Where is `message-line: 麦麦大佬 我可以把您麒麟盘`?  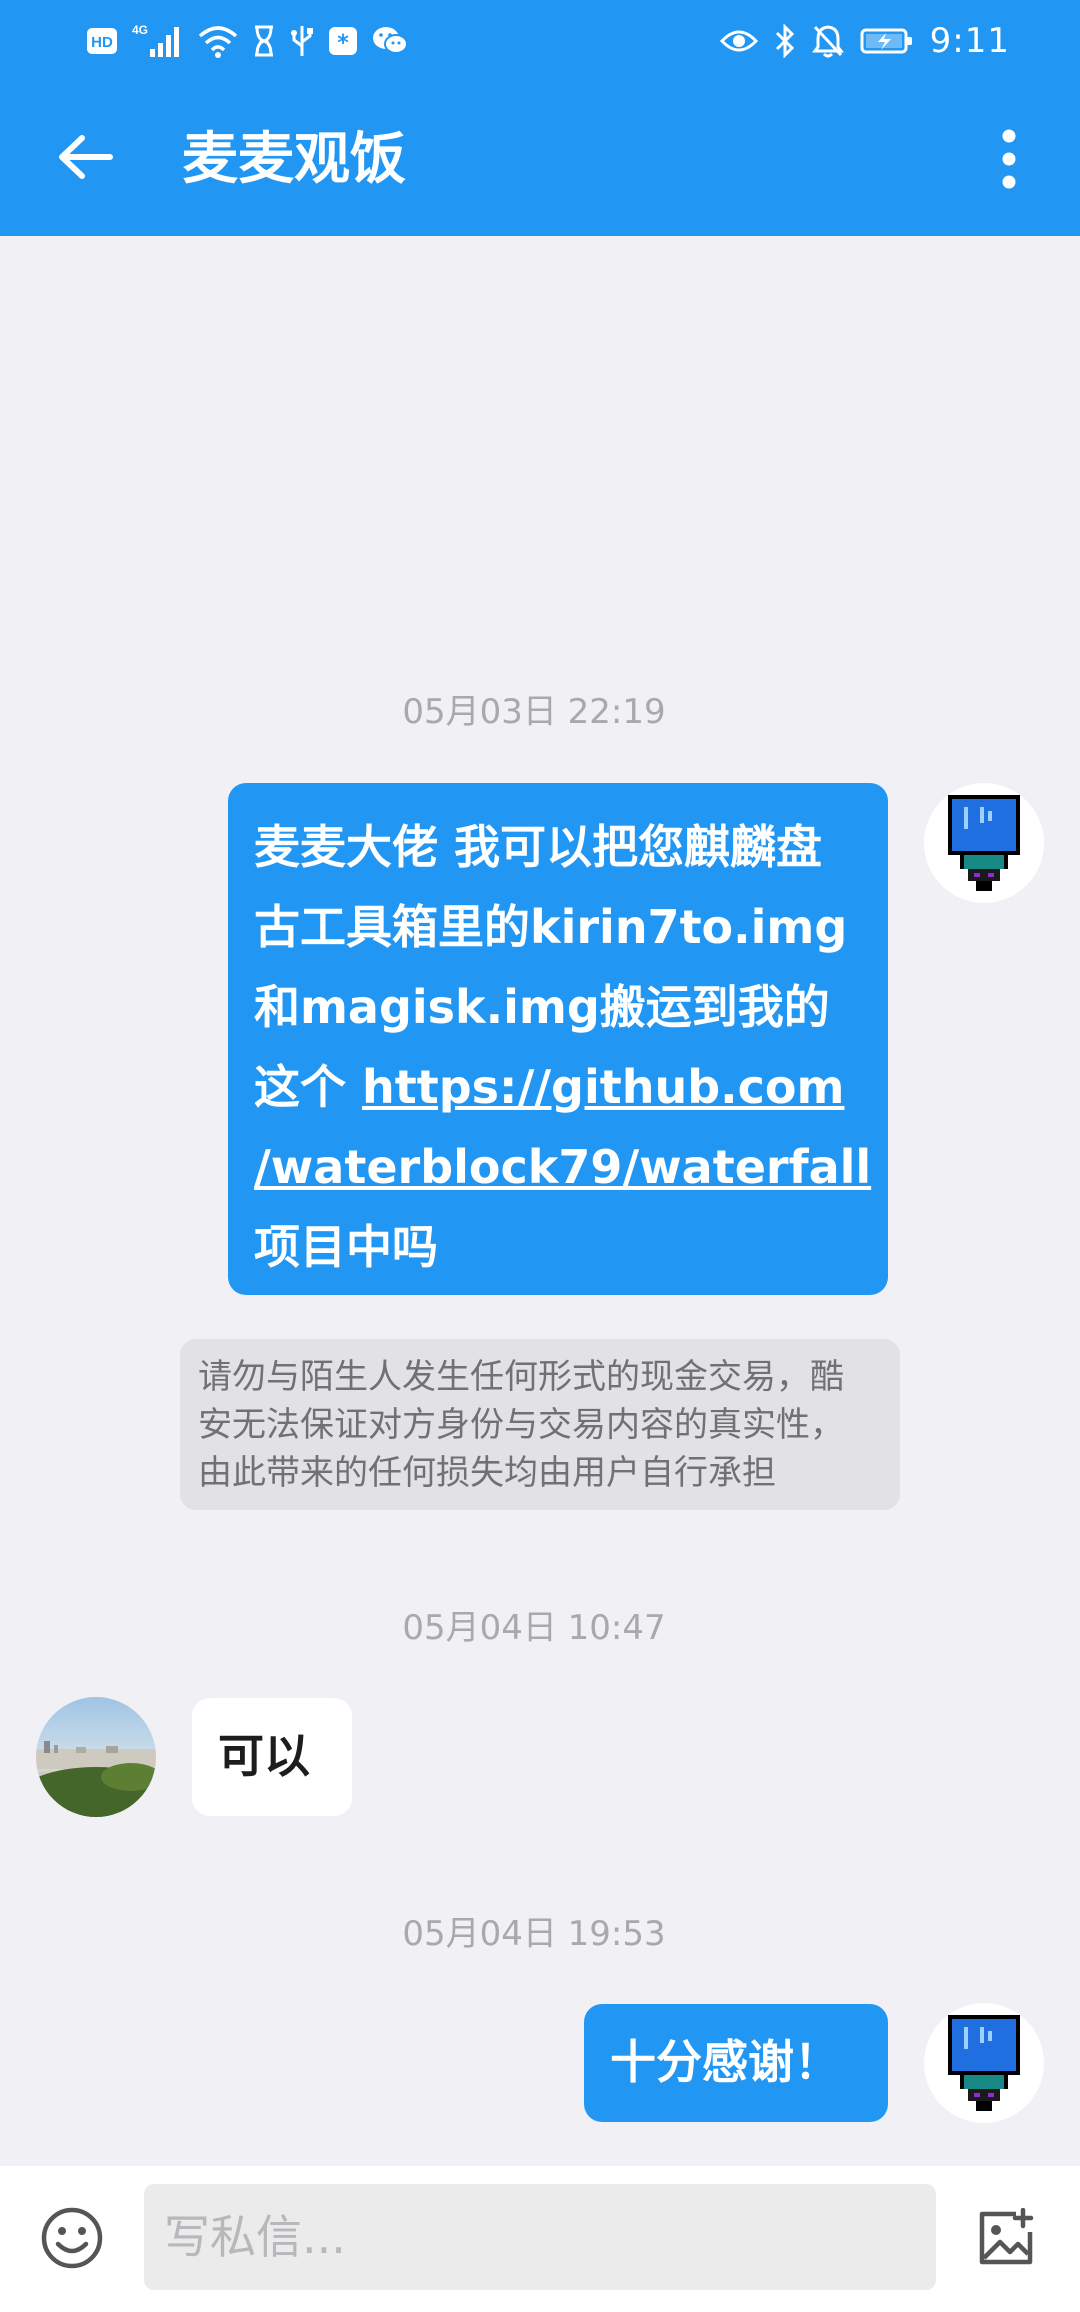
message-line: 麦麦大佬 我可以把您麒麟盘 is located at coordinates (538, 847).